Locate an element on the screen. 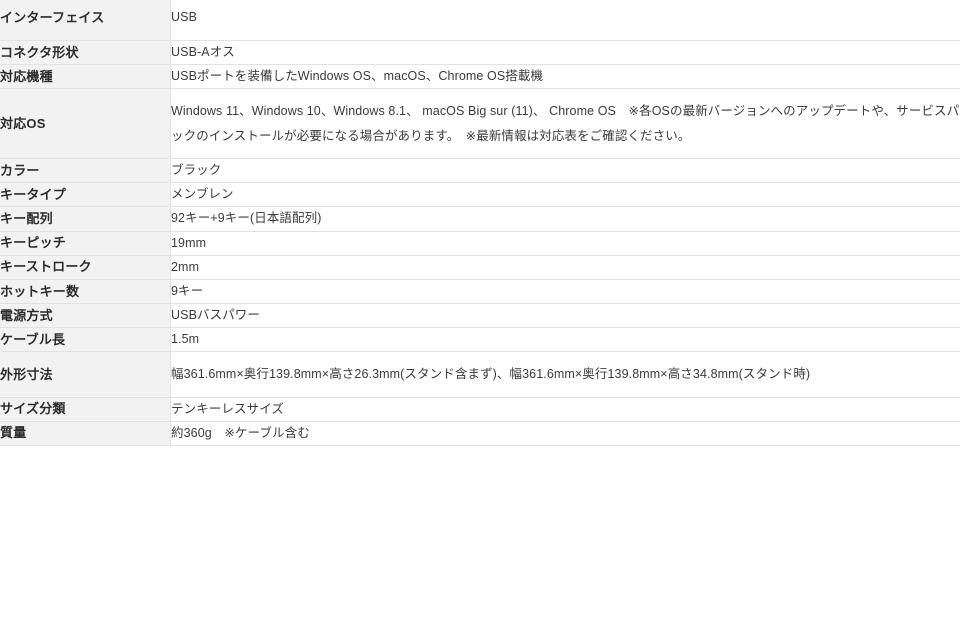 This screenshot has width=960, height=637. spec-value-0: USB is located at coordinates (565, 21).